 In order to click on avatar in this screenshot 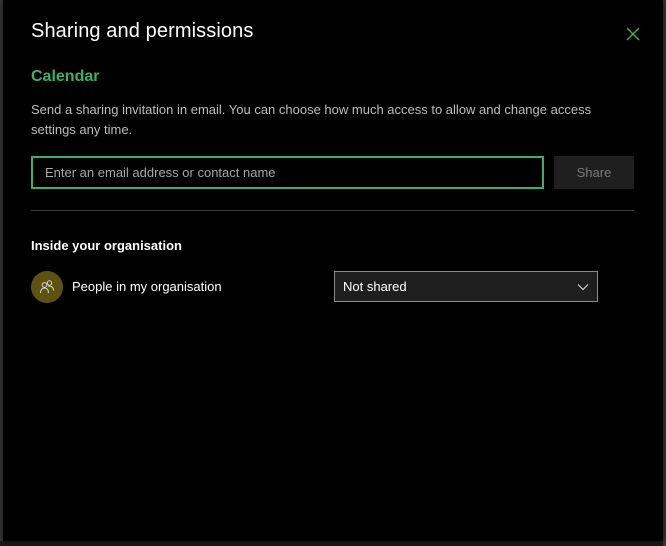, I will do `click(47, 287)`.